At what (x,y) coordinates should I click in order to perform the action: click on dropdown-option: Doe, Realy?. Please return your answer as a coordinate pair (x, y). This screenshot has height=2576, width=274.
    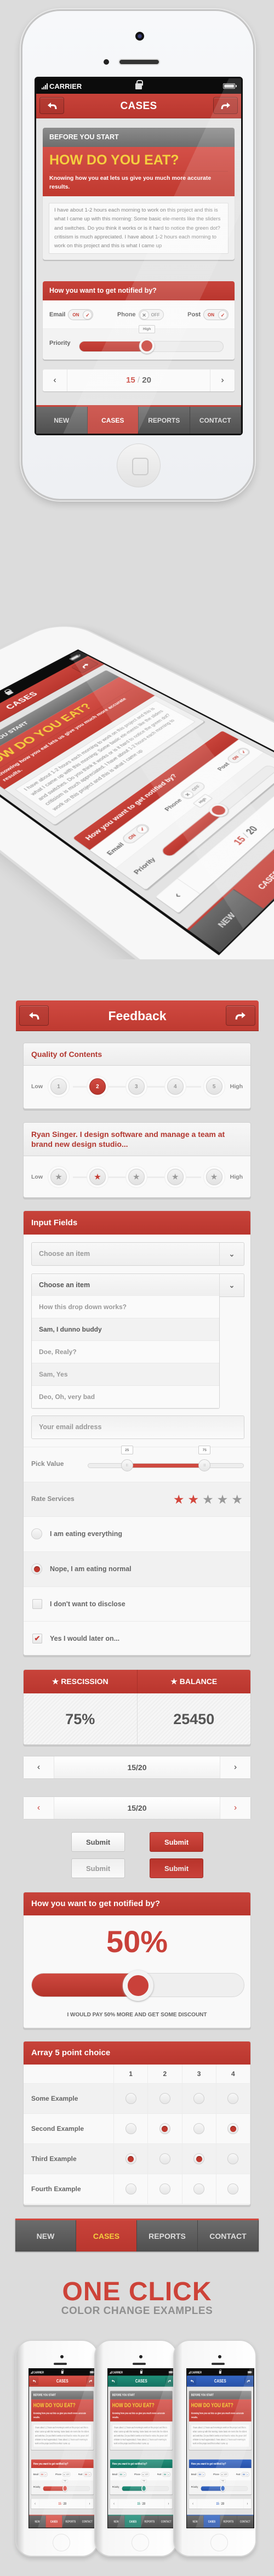
    Looking at the image, I should click on (126, 1352).